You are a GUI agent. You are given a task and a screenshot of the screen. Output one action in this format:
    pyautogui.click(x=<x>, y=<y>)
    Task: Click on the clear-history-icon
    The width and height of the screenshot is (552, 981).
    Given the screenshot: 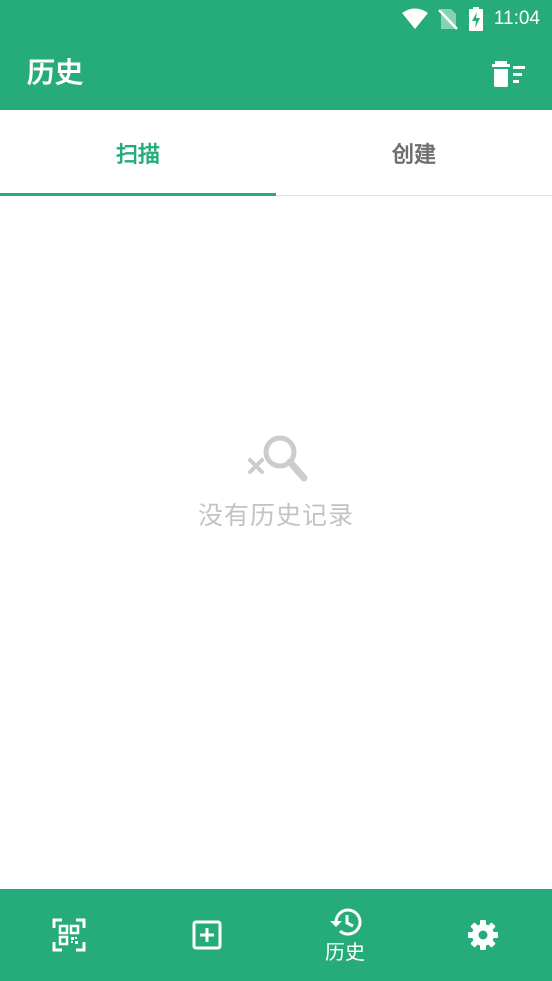 What is the action you would take?
    pyautogui.click(x=508, y=74)
    